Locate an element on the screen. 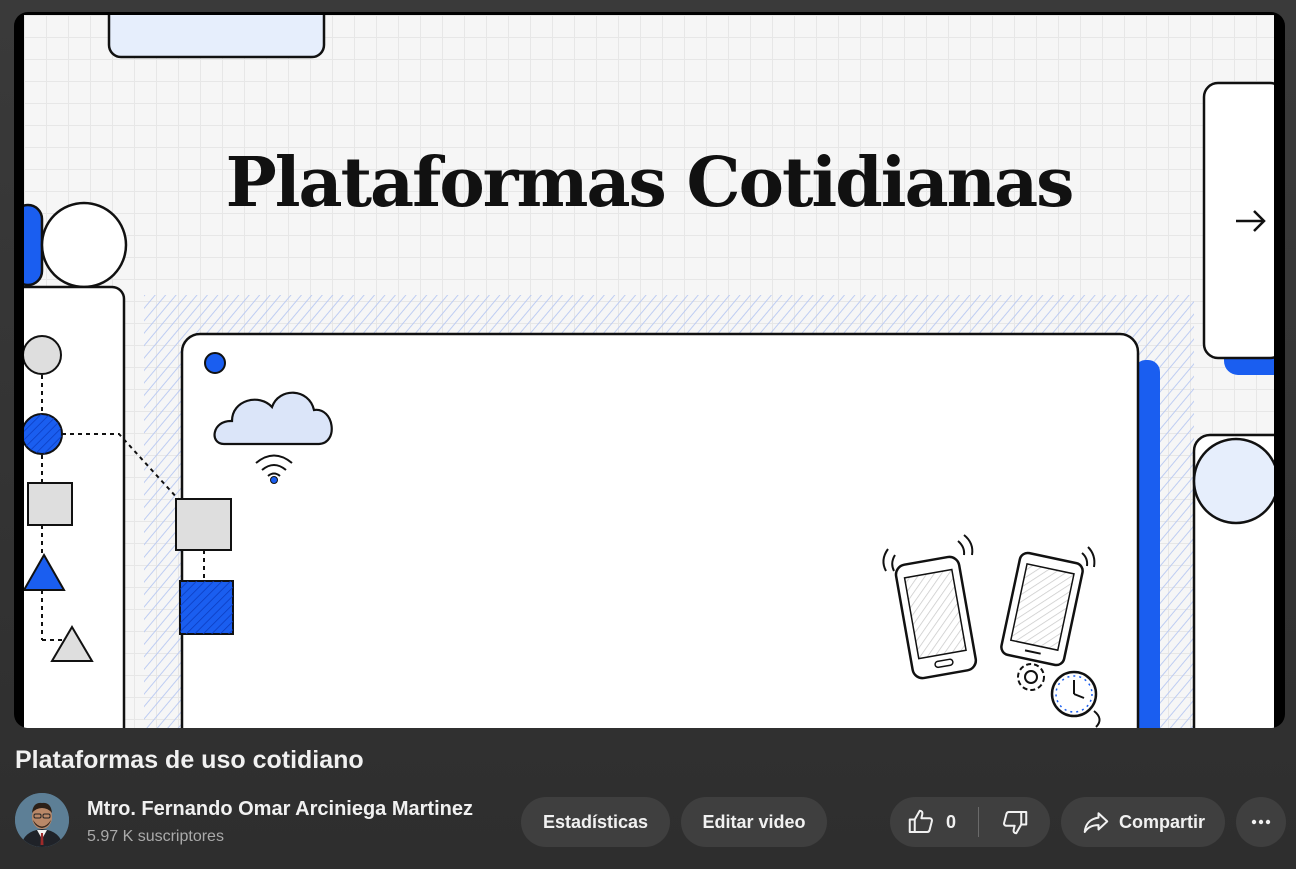 Image resolution: width=1296 pixels, height=869 pixels. thumbs-down-icon is located at coordinates (1015, 822).